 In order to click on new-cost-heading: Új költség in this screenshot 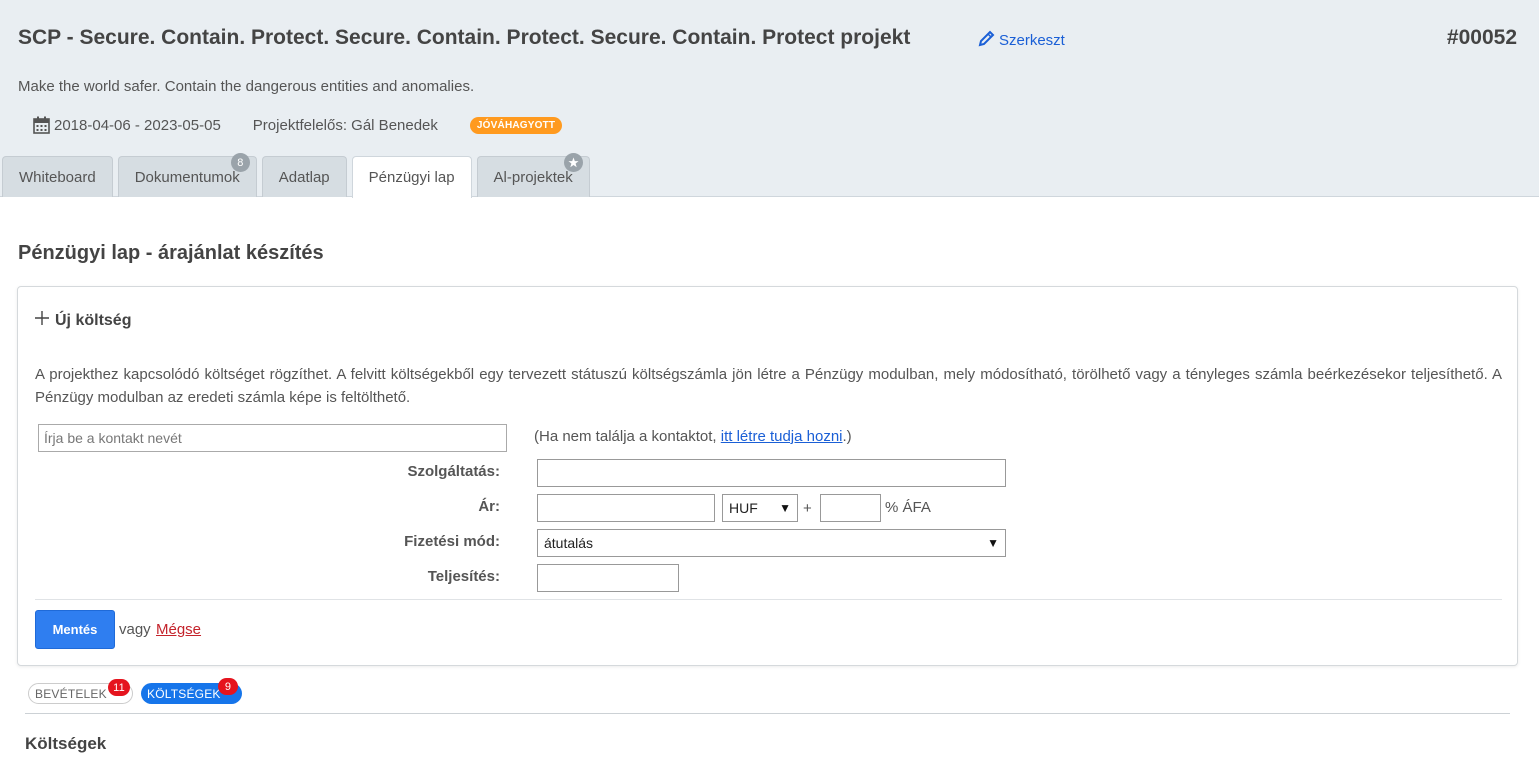, I will do `click(83, 320)`.